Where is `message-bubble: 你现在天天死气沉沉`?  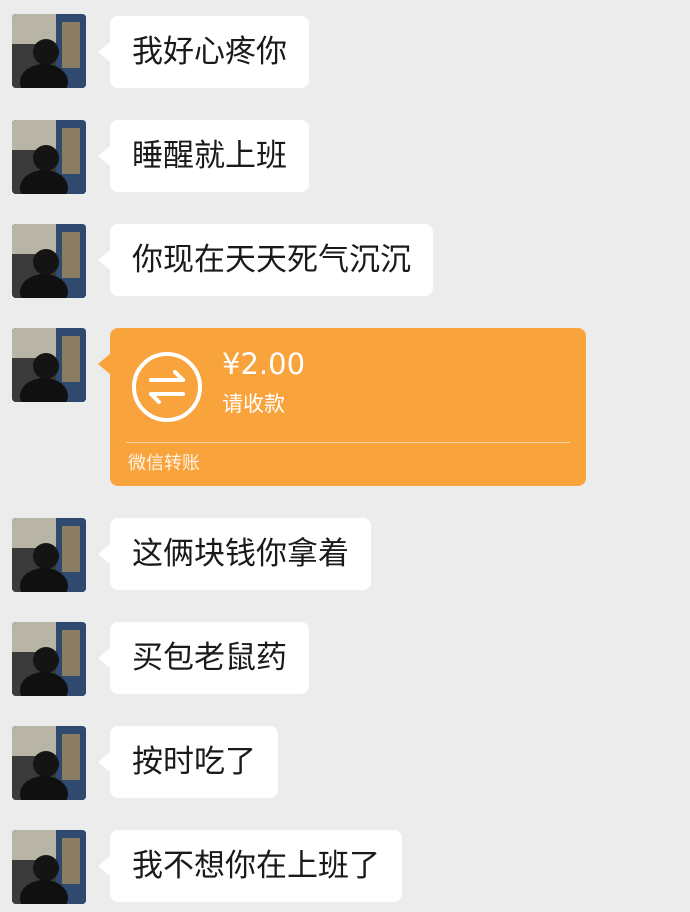
message-bubble: 你现在天天死气沉沉 is located at coordinates (265, 260).